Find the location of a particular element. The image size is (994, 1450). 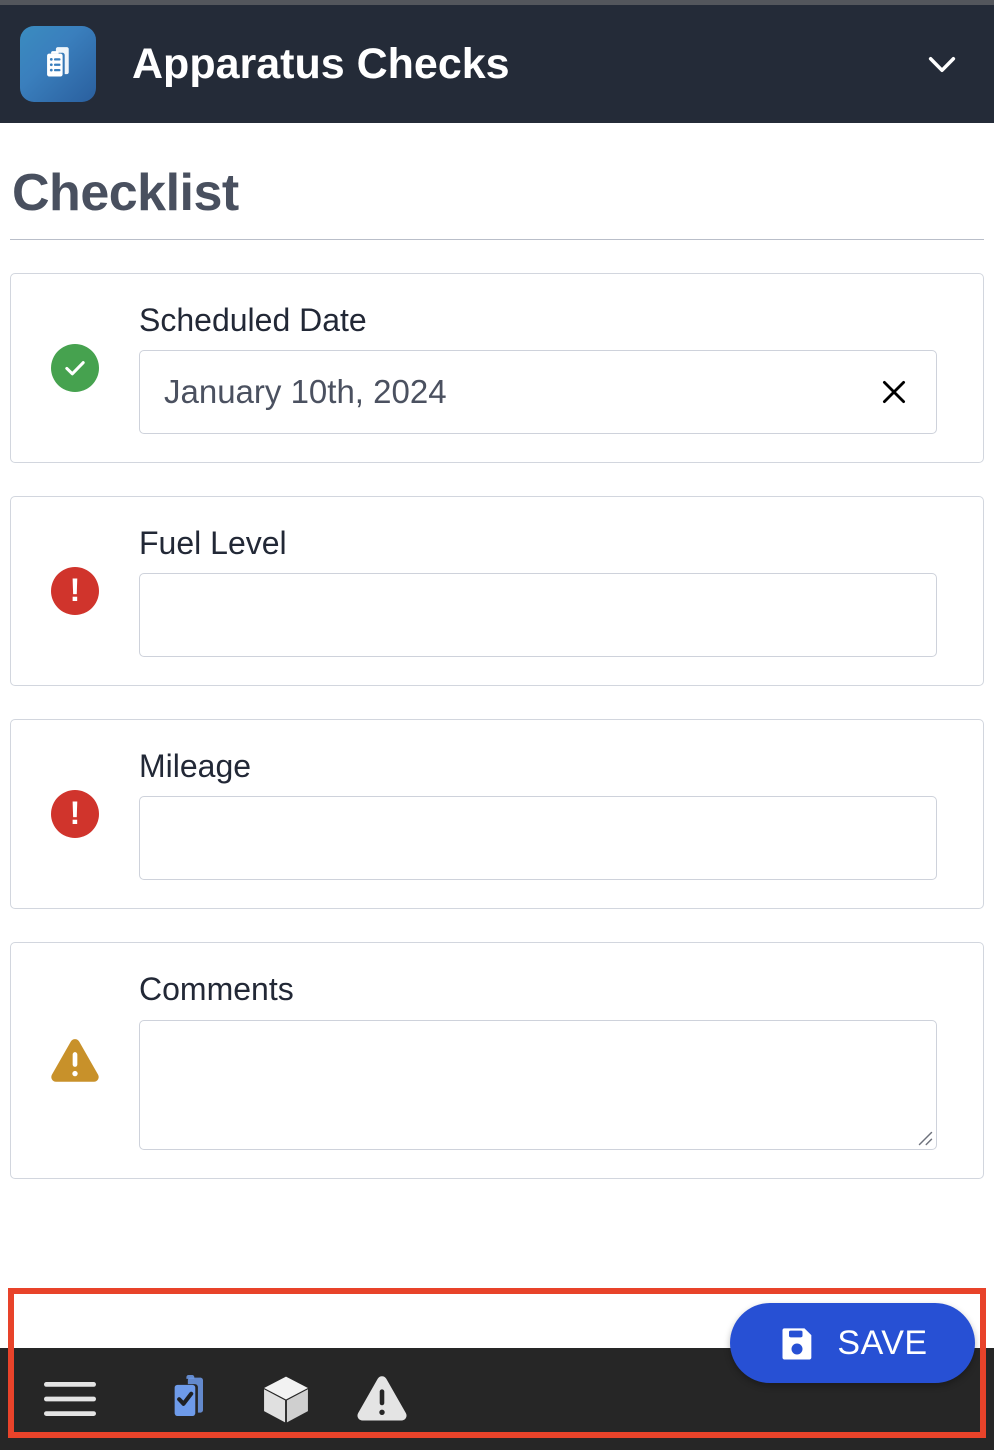

save-button-label: SAVE is located at coordinates (882, 1342).